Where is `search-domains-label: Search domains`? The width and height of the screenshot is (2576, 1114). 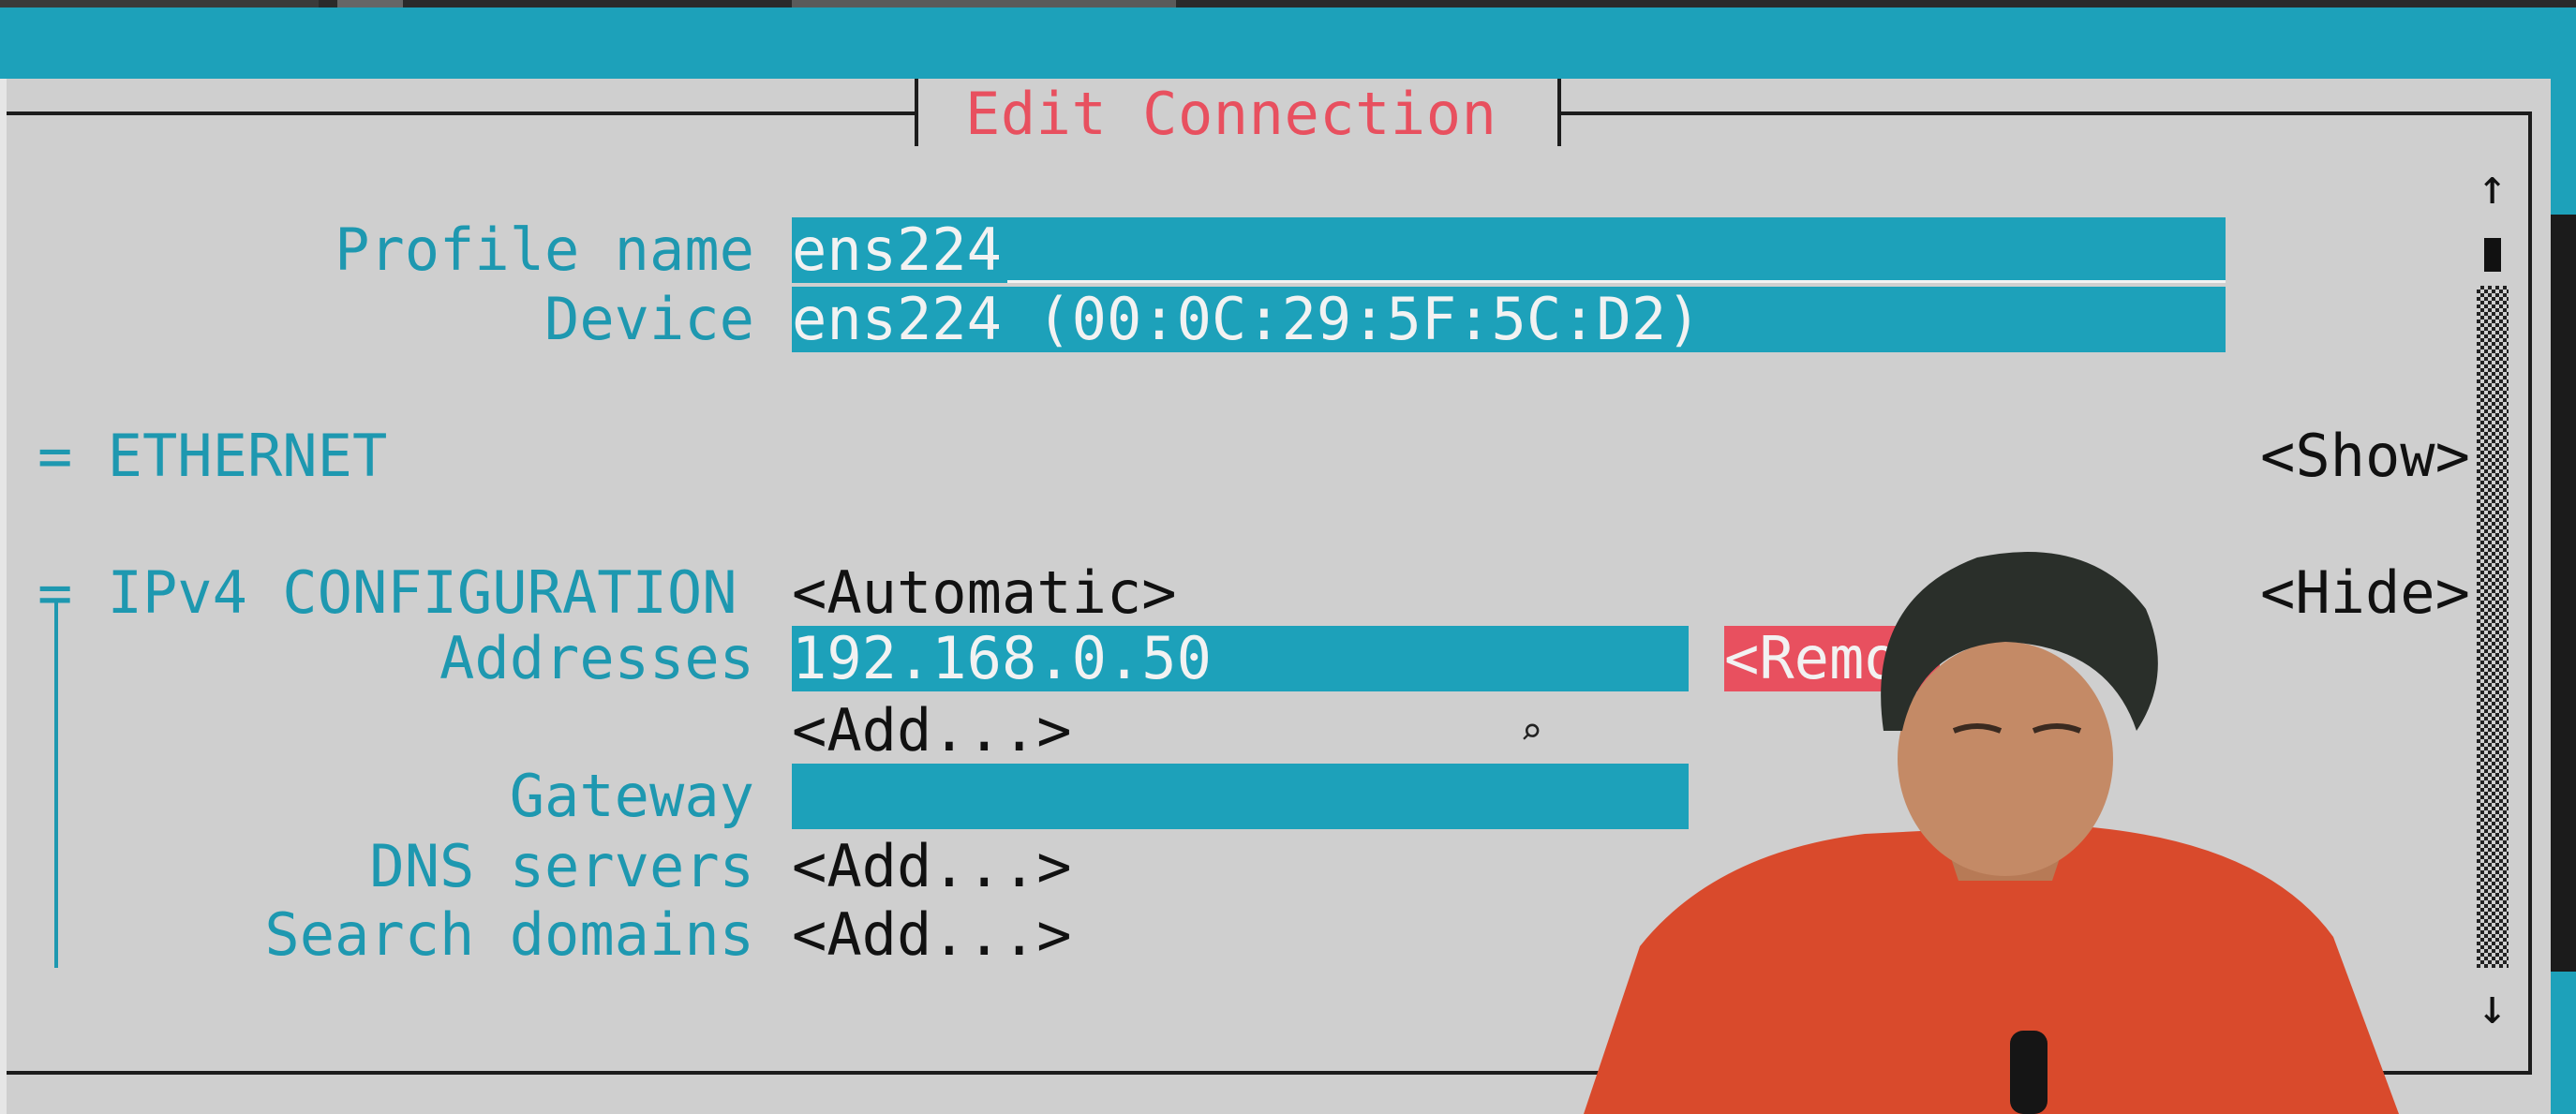 search-domains-label: Search domains is located at coordinates (509, 934).